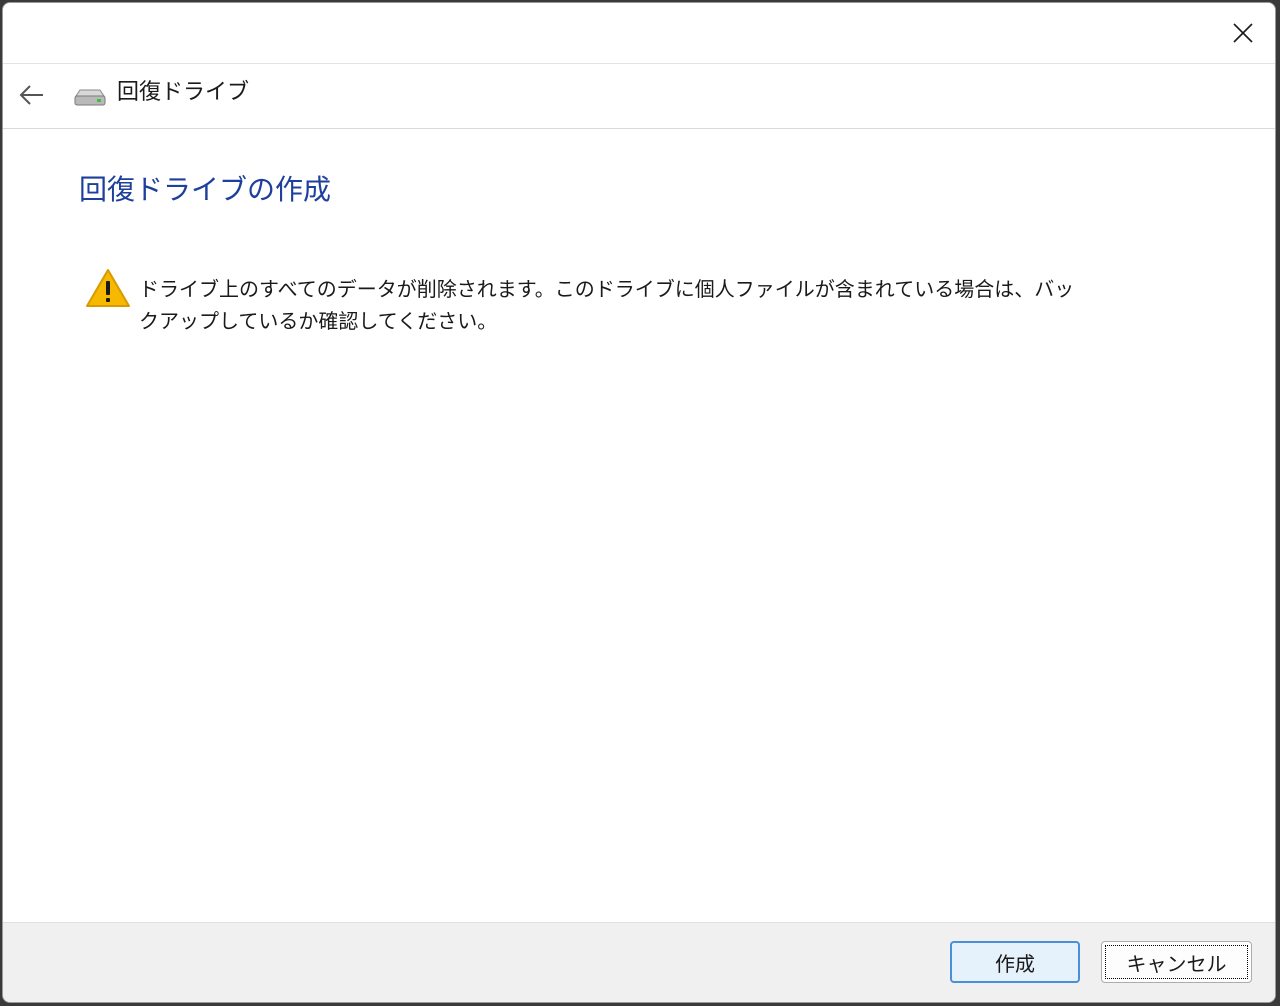 This screenshot has height=1006, width=1280. Describe the element at coordinates (639, 962) in the screenshot. I see `dialog-footer: 作成 キャンセル` at that location.